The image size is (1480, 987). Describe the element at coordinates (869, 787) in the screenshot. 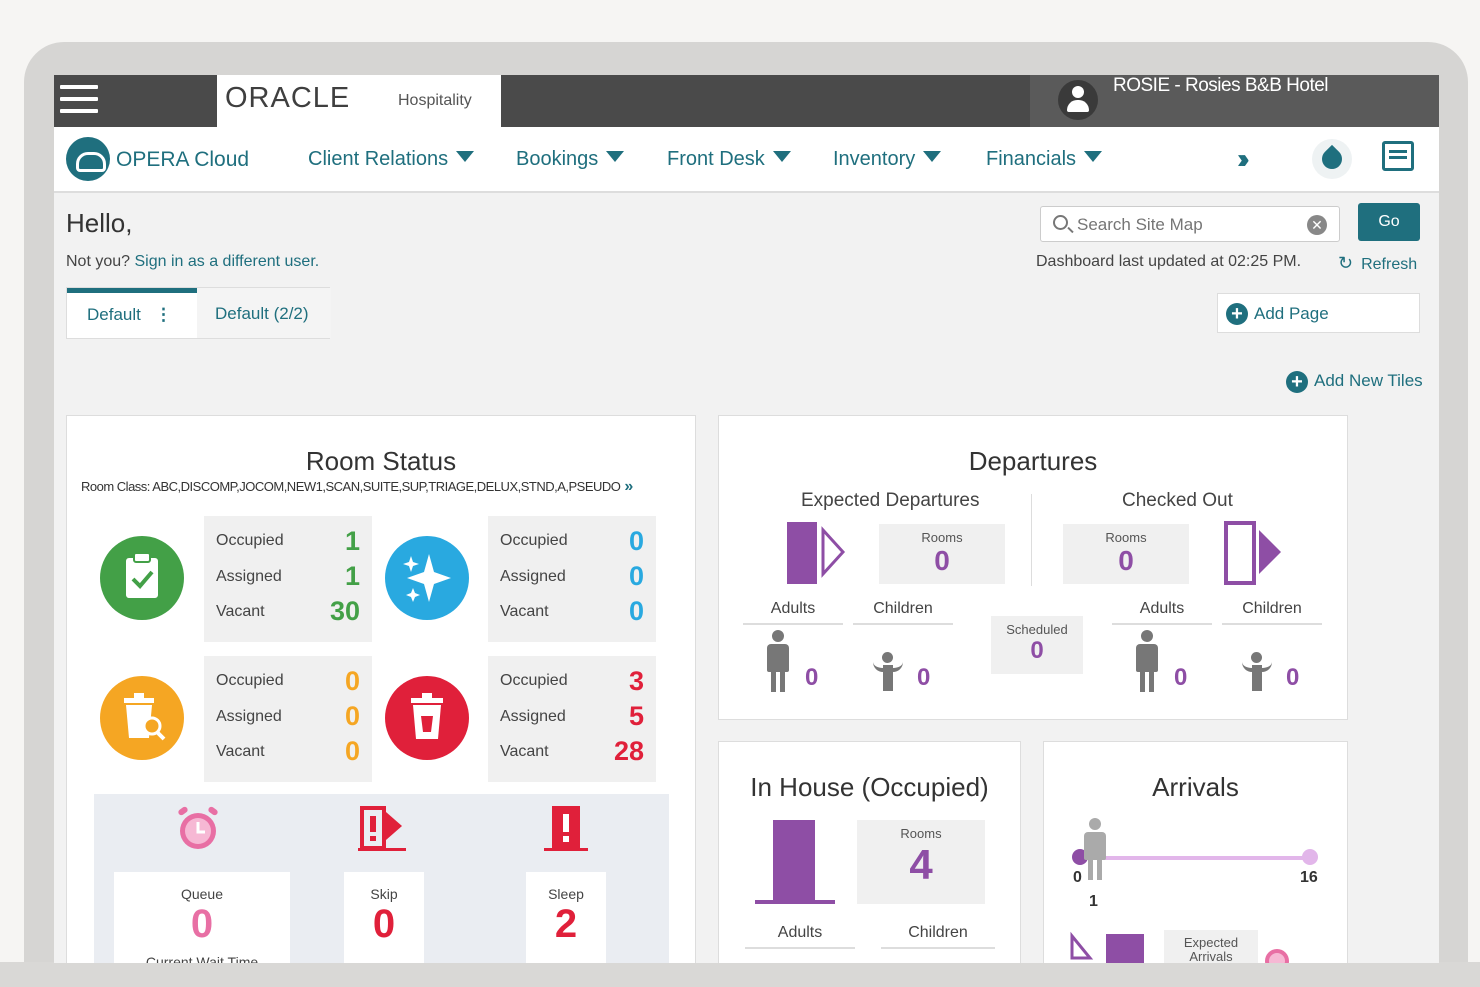

I see `tile-title: In House (Occupied)` at that location.